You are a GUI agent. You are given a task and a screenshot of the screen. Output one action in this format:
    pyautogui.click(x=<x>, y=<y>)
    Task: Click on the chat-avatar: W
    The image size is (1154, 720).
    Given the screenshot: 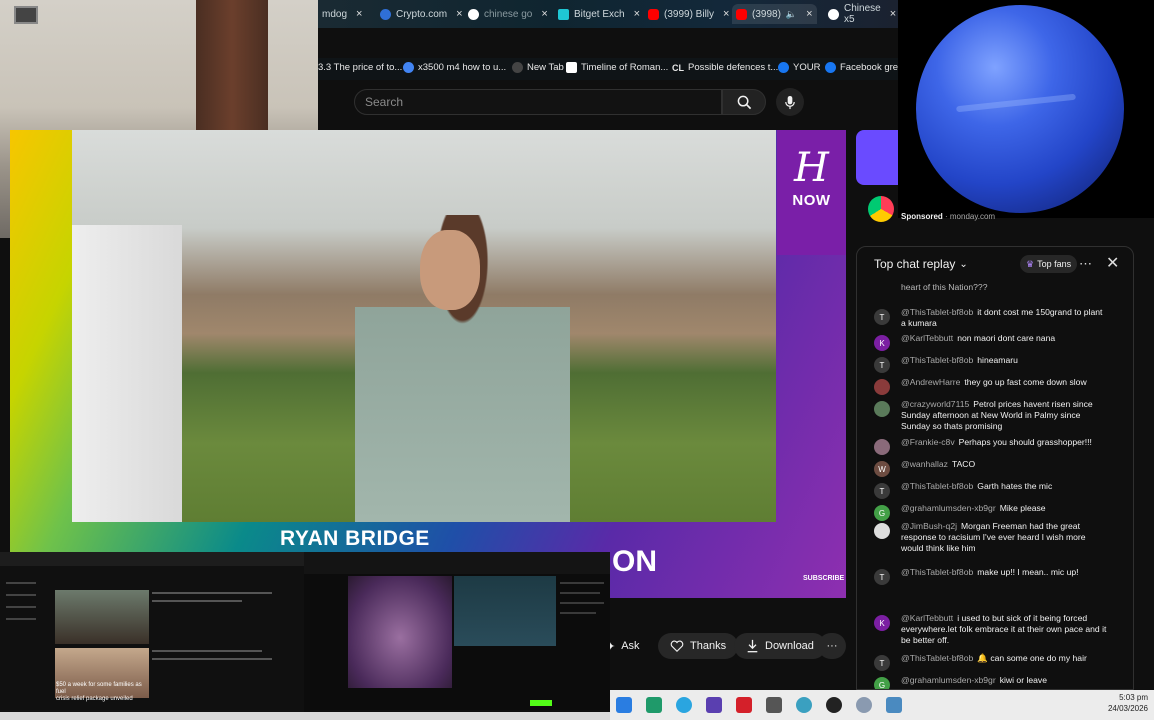 What is the action you would take?
    pyautogui.click(x=882, y=469)
    